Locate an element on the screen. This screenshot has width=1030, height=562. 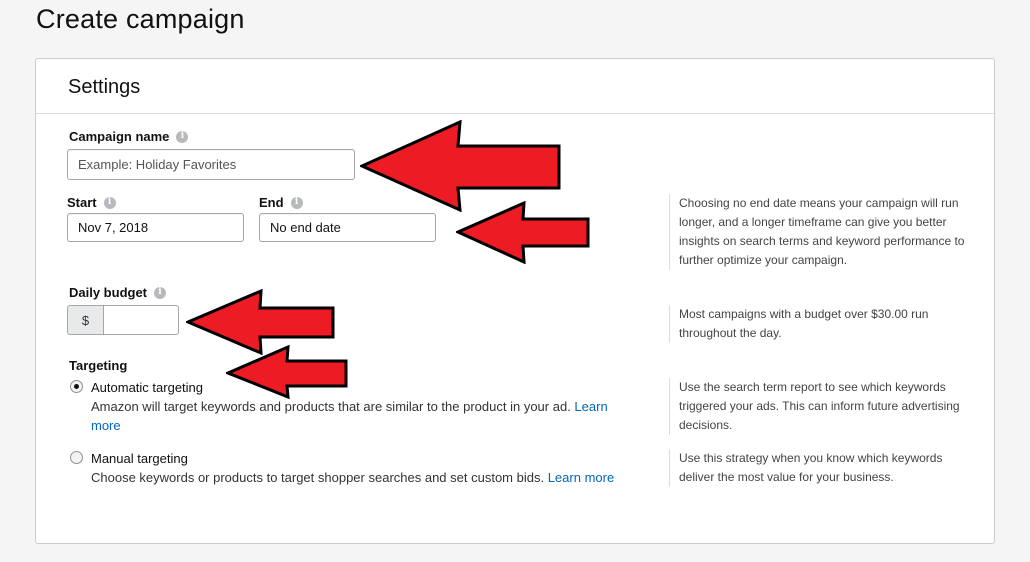
daily-budget-group: $ is located at coordinates (123, 320).